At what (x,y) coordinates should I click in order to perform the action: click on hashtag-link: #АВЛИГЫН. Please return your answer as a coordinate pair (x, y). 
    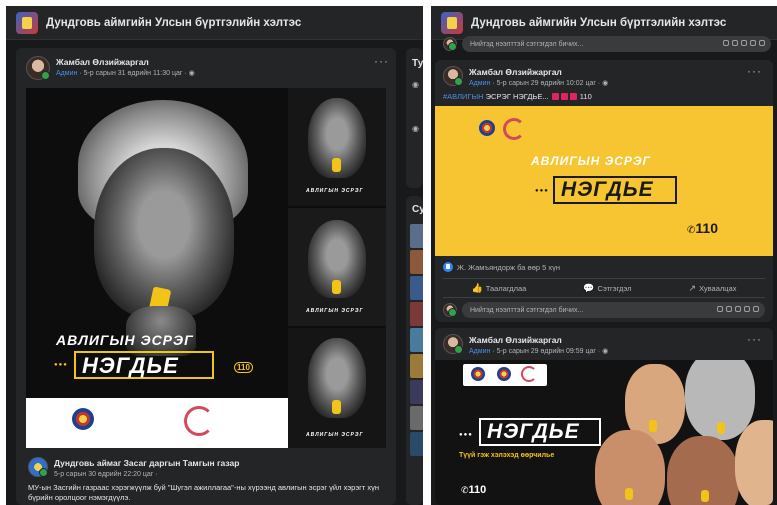
    Looking at the image, I should click on (463, 96).